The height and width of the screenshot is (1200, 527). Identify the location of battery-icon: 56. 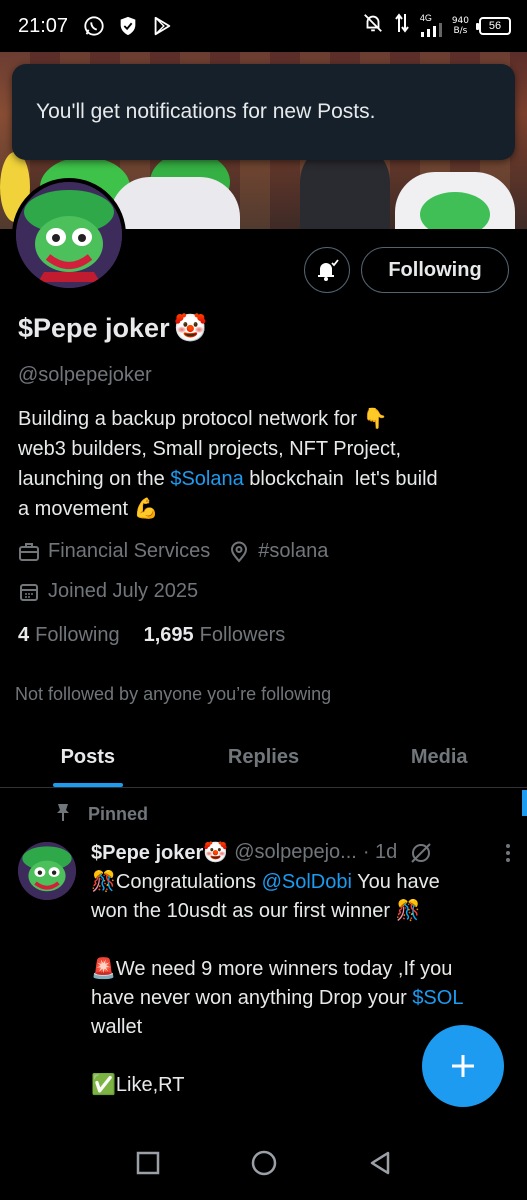
(493, 25).